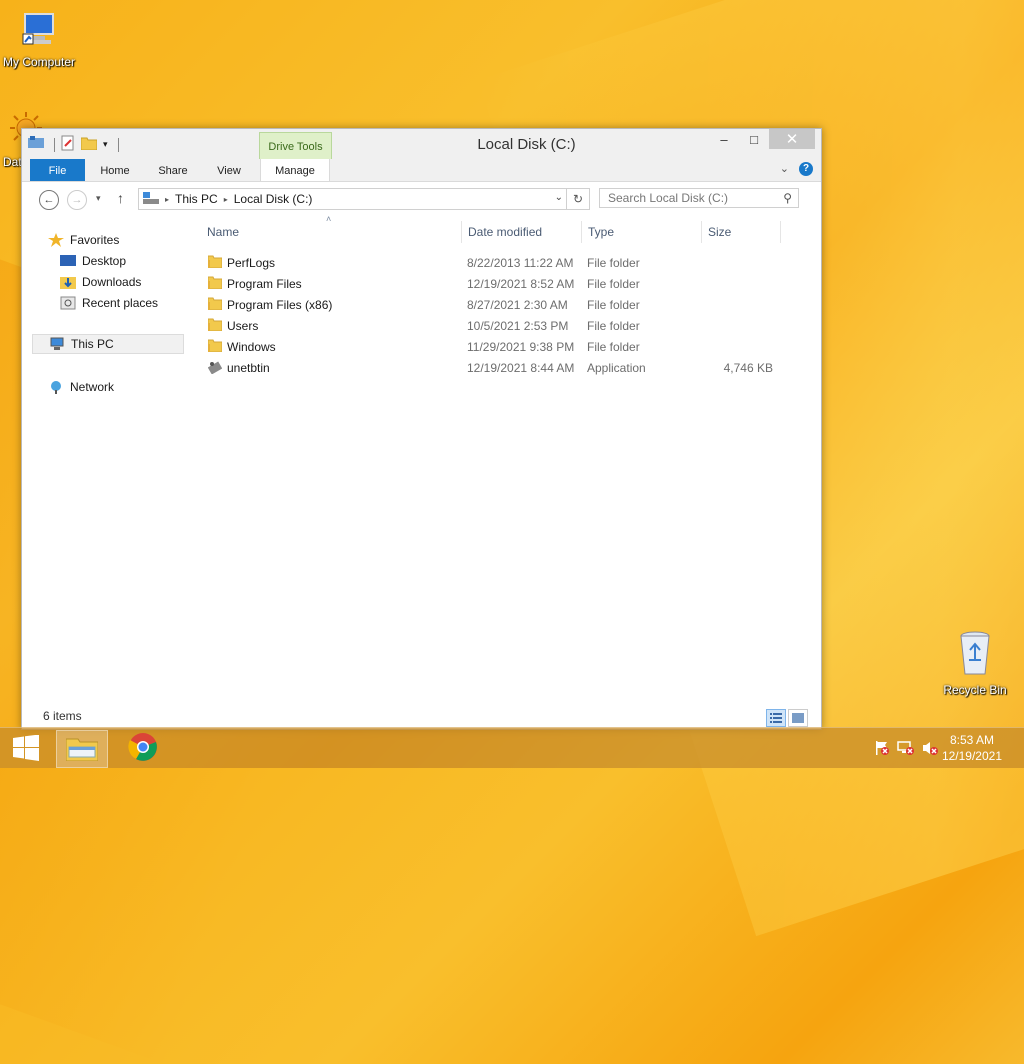 This screenshot has height=1064, width=1024. I want to click on file-date: 12/19/2021 8:44 AM, so click(521, 368).